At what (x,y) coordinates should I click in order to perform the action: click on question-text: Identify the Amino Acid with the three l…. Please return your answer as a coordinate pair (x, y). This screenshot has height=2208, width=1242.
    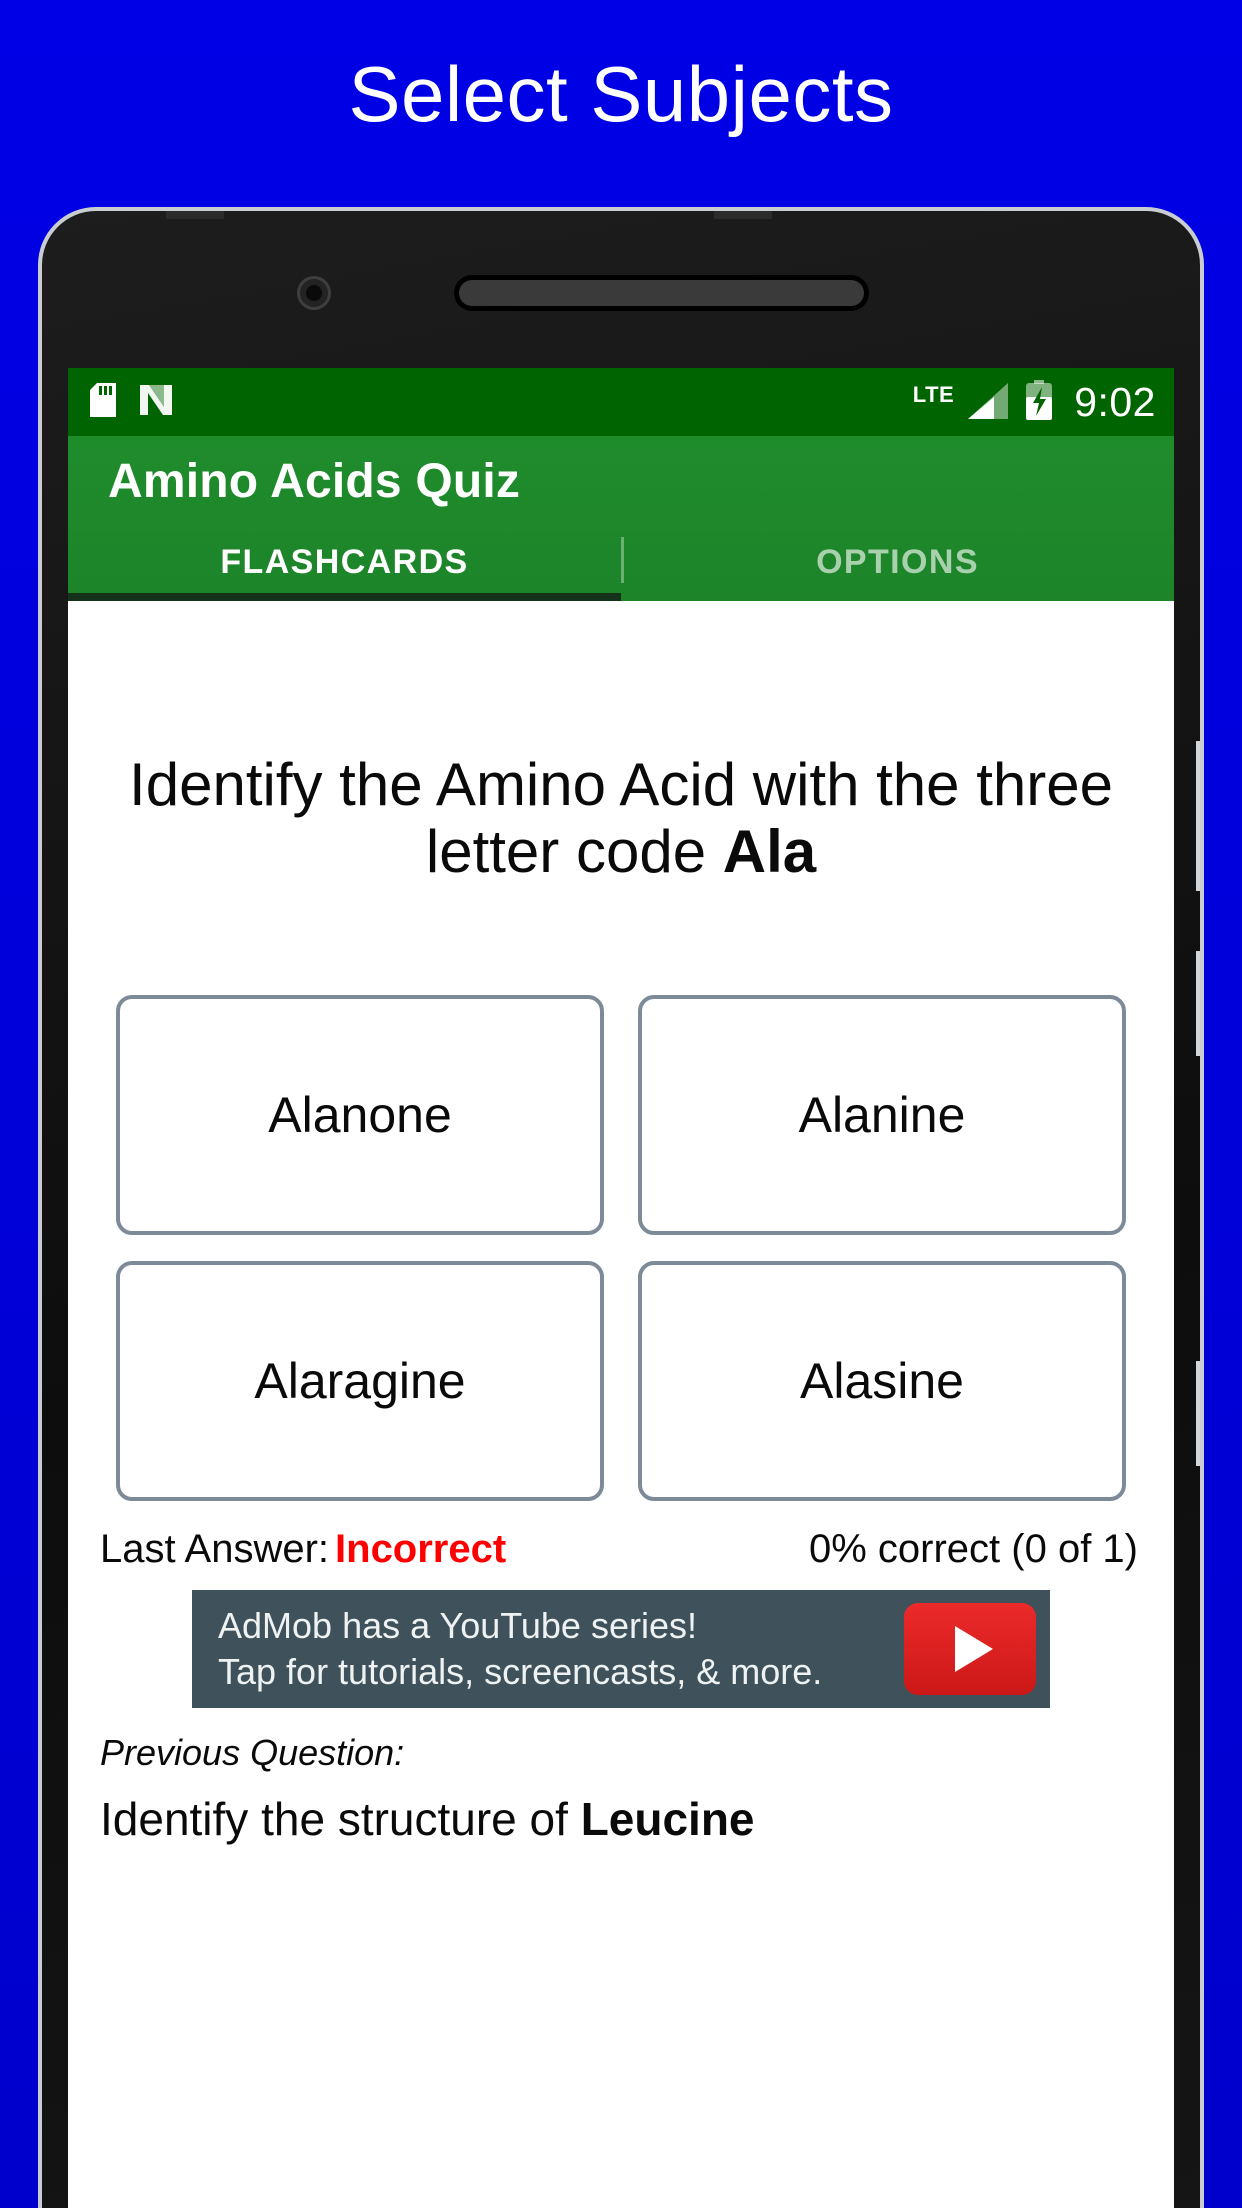
    Looking at the image, I should click on (621, 743).